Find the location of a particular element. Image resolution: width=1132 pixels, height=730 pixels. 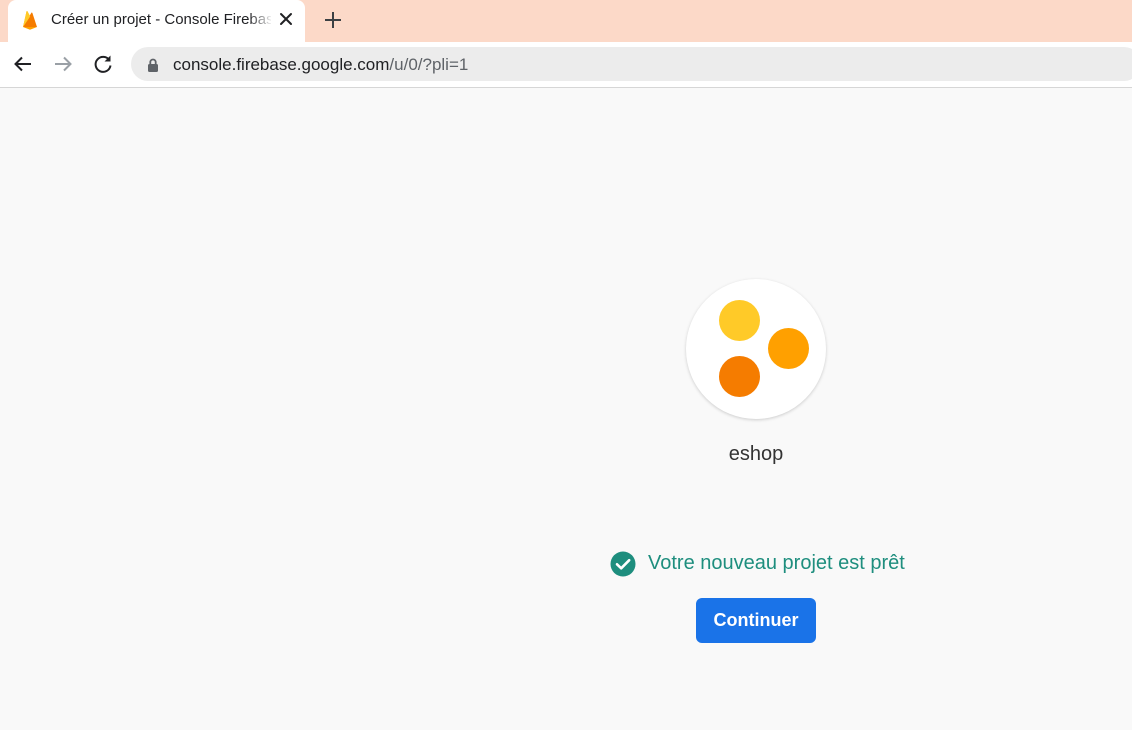

browser-tab: Créer un projet - Console Firebase is located at coordinates (156, 21).